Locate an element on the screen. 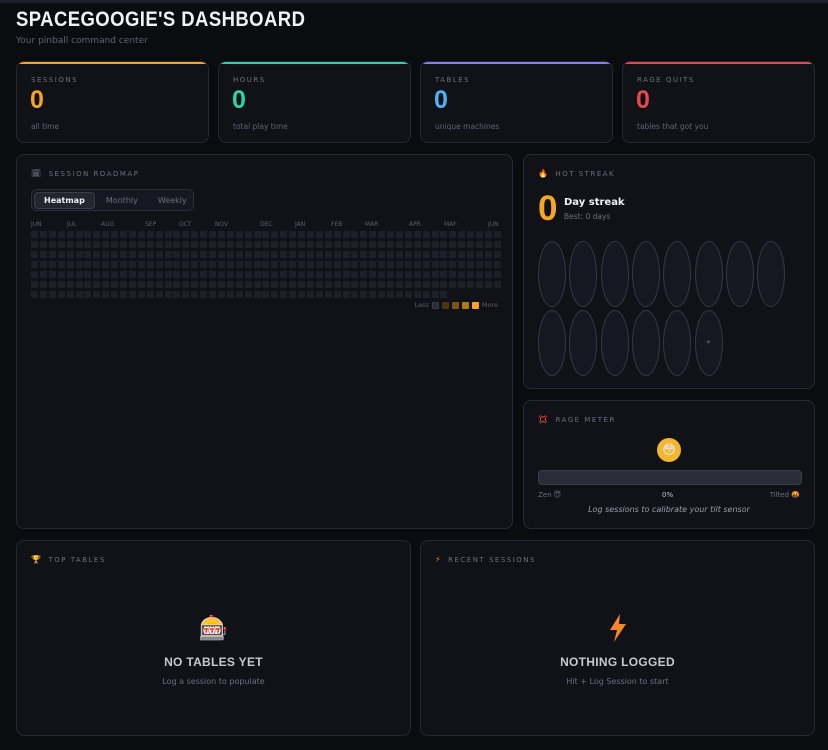  top-border is located at coordinates (414, 1).